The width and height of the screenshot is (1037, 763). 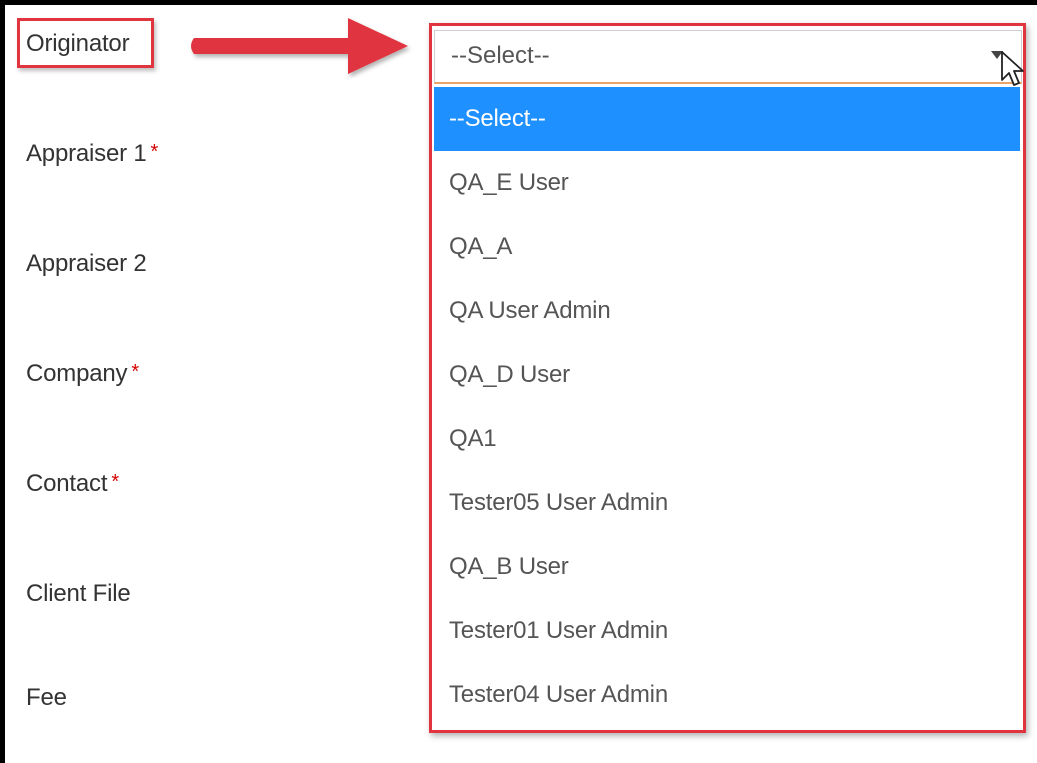 What do you see at coordinates (727, 247) in the screenshot?
I see `option-qa-a: QA_A` at bounding box center [727, 247].